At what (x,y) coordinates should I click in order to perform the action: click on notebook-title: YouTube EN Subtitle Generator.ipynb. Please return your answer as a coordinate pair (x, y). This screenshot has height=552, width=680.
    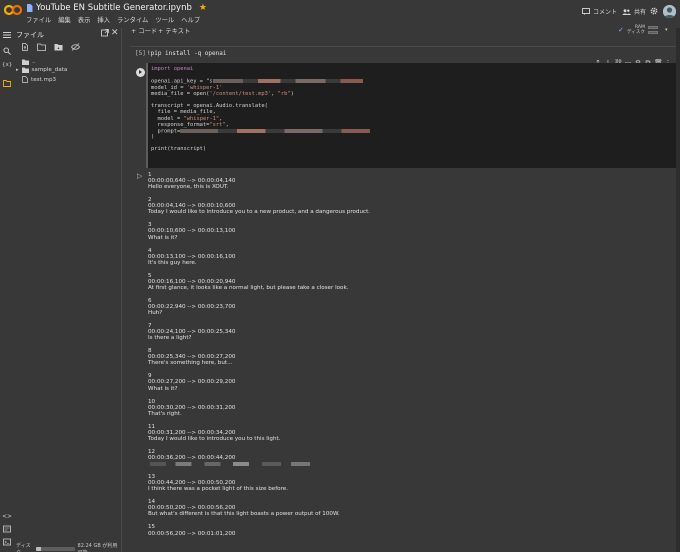
    Looking at the image, I should click on (114, 8).